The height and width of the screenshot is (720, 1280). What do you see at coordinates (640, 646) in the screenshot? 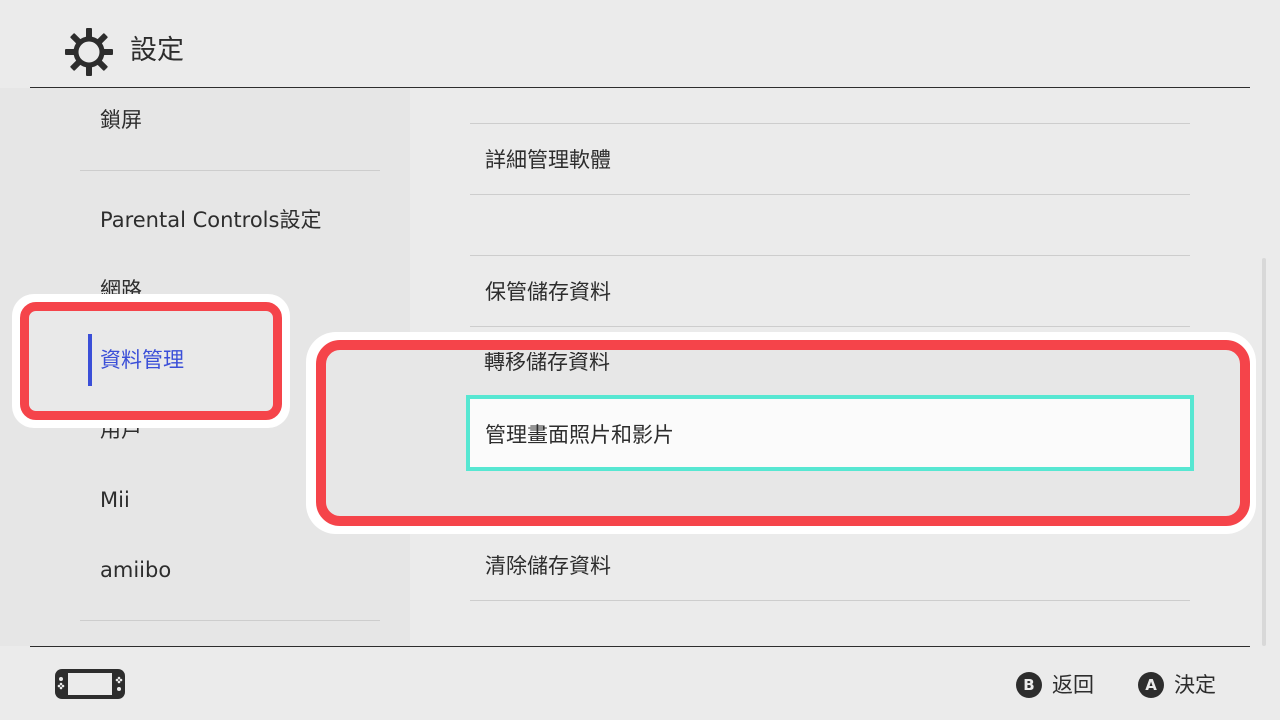
I see `footer-divider` at bounding box center [640, 646].